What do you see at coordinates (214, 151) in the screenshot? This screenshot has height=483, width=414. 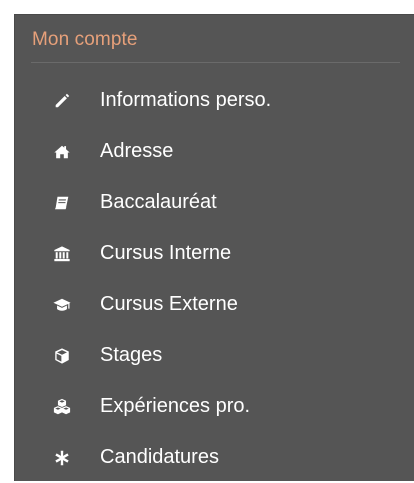 I see `menu-item-adresse: Adresse` at bounding box center [214, 151].